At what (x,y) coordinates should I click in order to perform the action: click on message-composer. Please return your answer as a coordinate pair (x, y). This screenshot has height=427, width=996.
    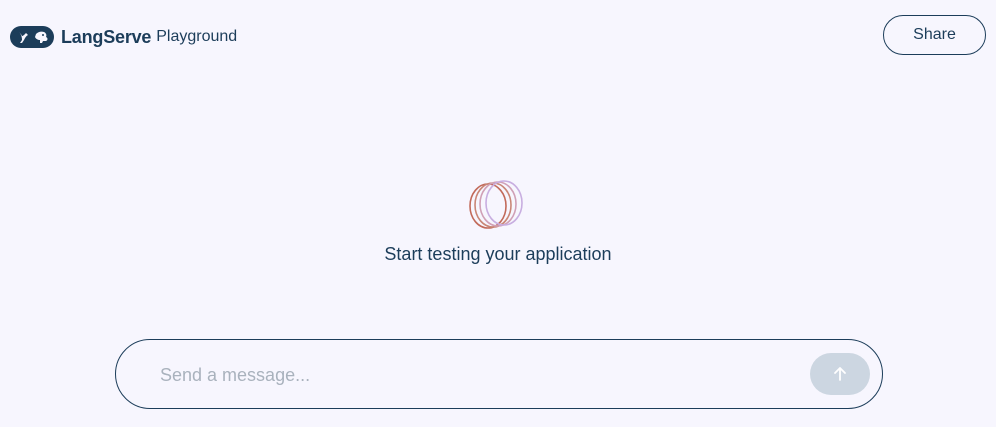
    Looking at the image, I should click on (499, 374).